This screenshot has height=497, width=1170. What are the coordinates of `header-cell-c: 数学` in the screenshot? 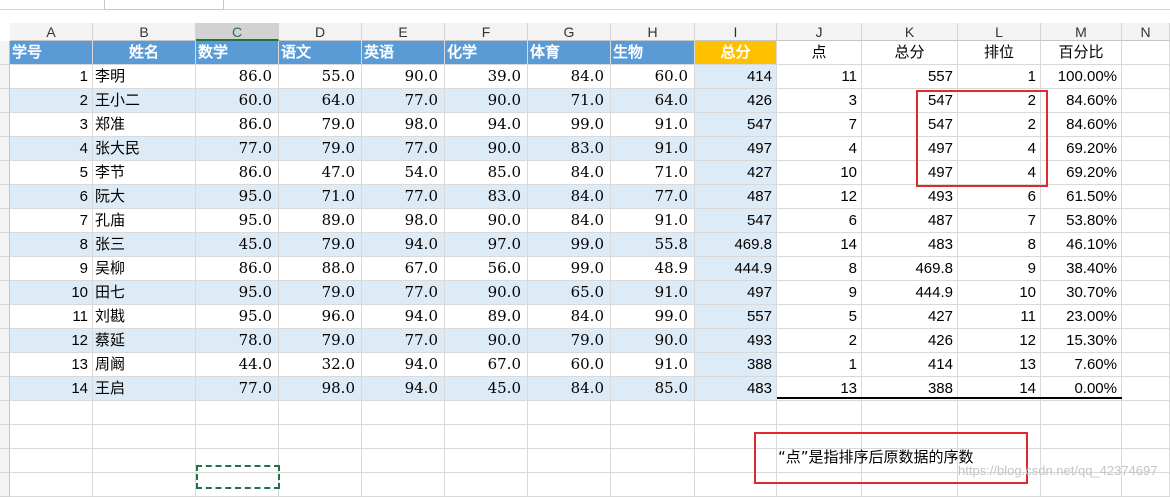 It's located at (237, 53).